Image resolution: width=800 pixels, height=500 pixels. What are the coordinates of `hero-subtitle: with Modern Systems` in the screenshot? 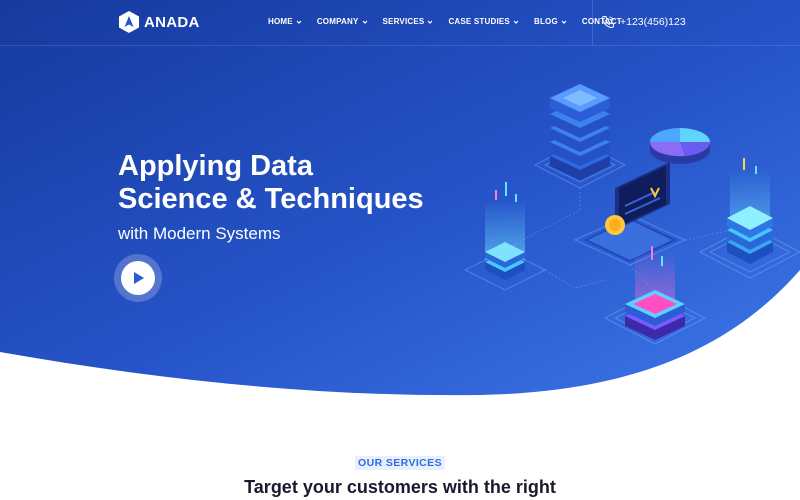 It's located at (199, 233).